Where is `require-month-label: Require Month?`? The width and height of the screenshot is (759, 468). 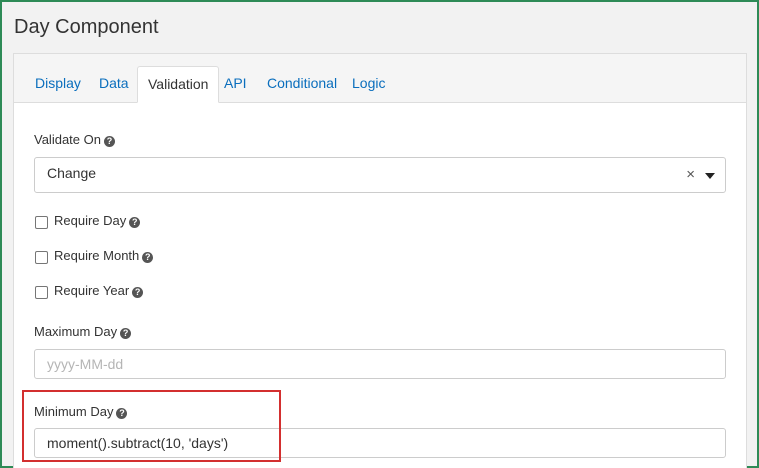
require-month-label: Require Month? is located at coordinates (104, 255).